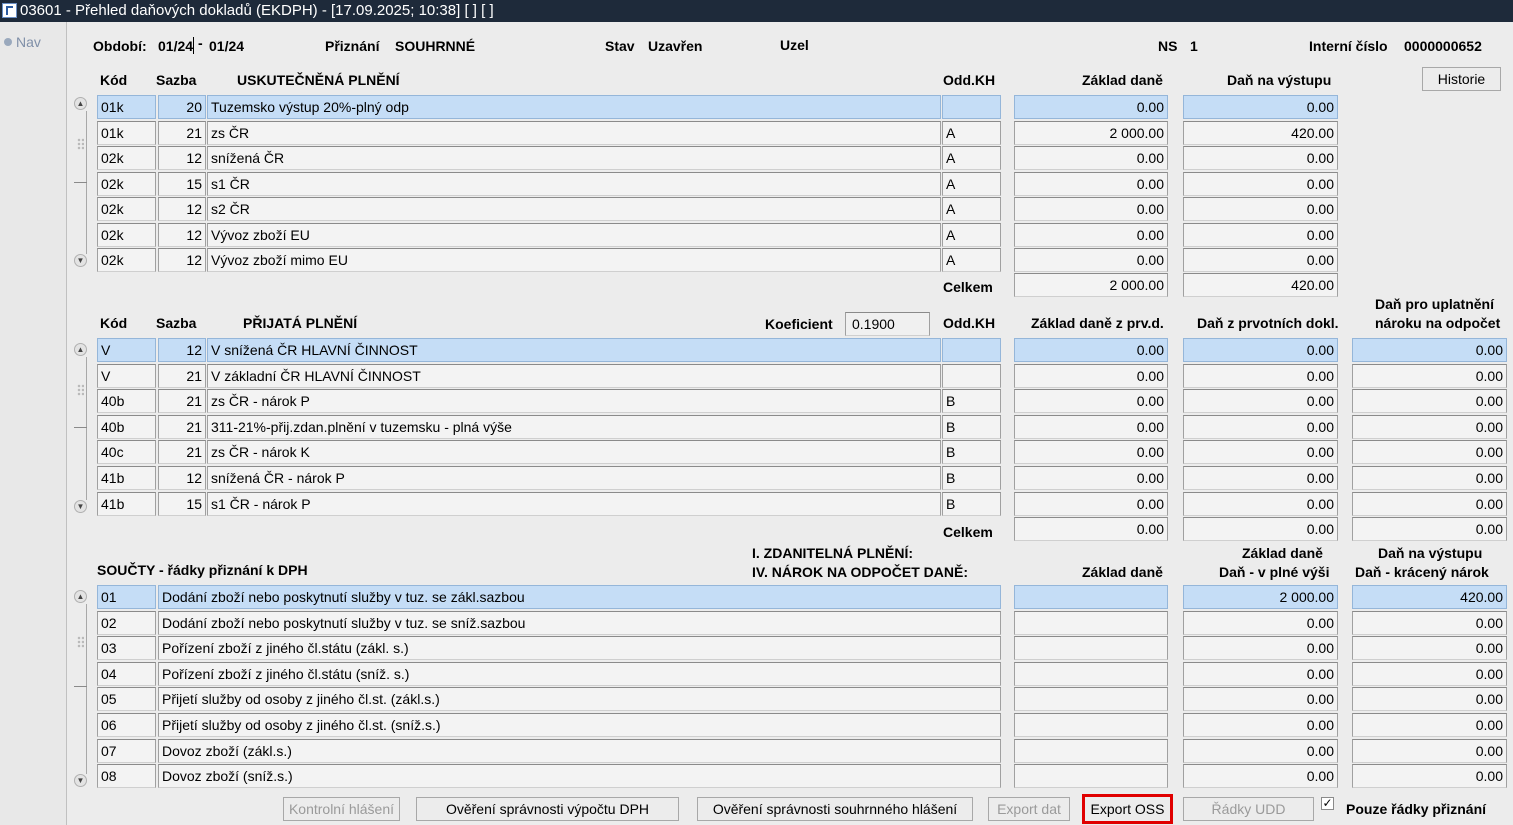 The image size is (1513, 825). What do you see at coordinates (1429, 597) in the screenshot?
I see `sums-reduced-cell: 420.00` at bounding box center [1429, 597].